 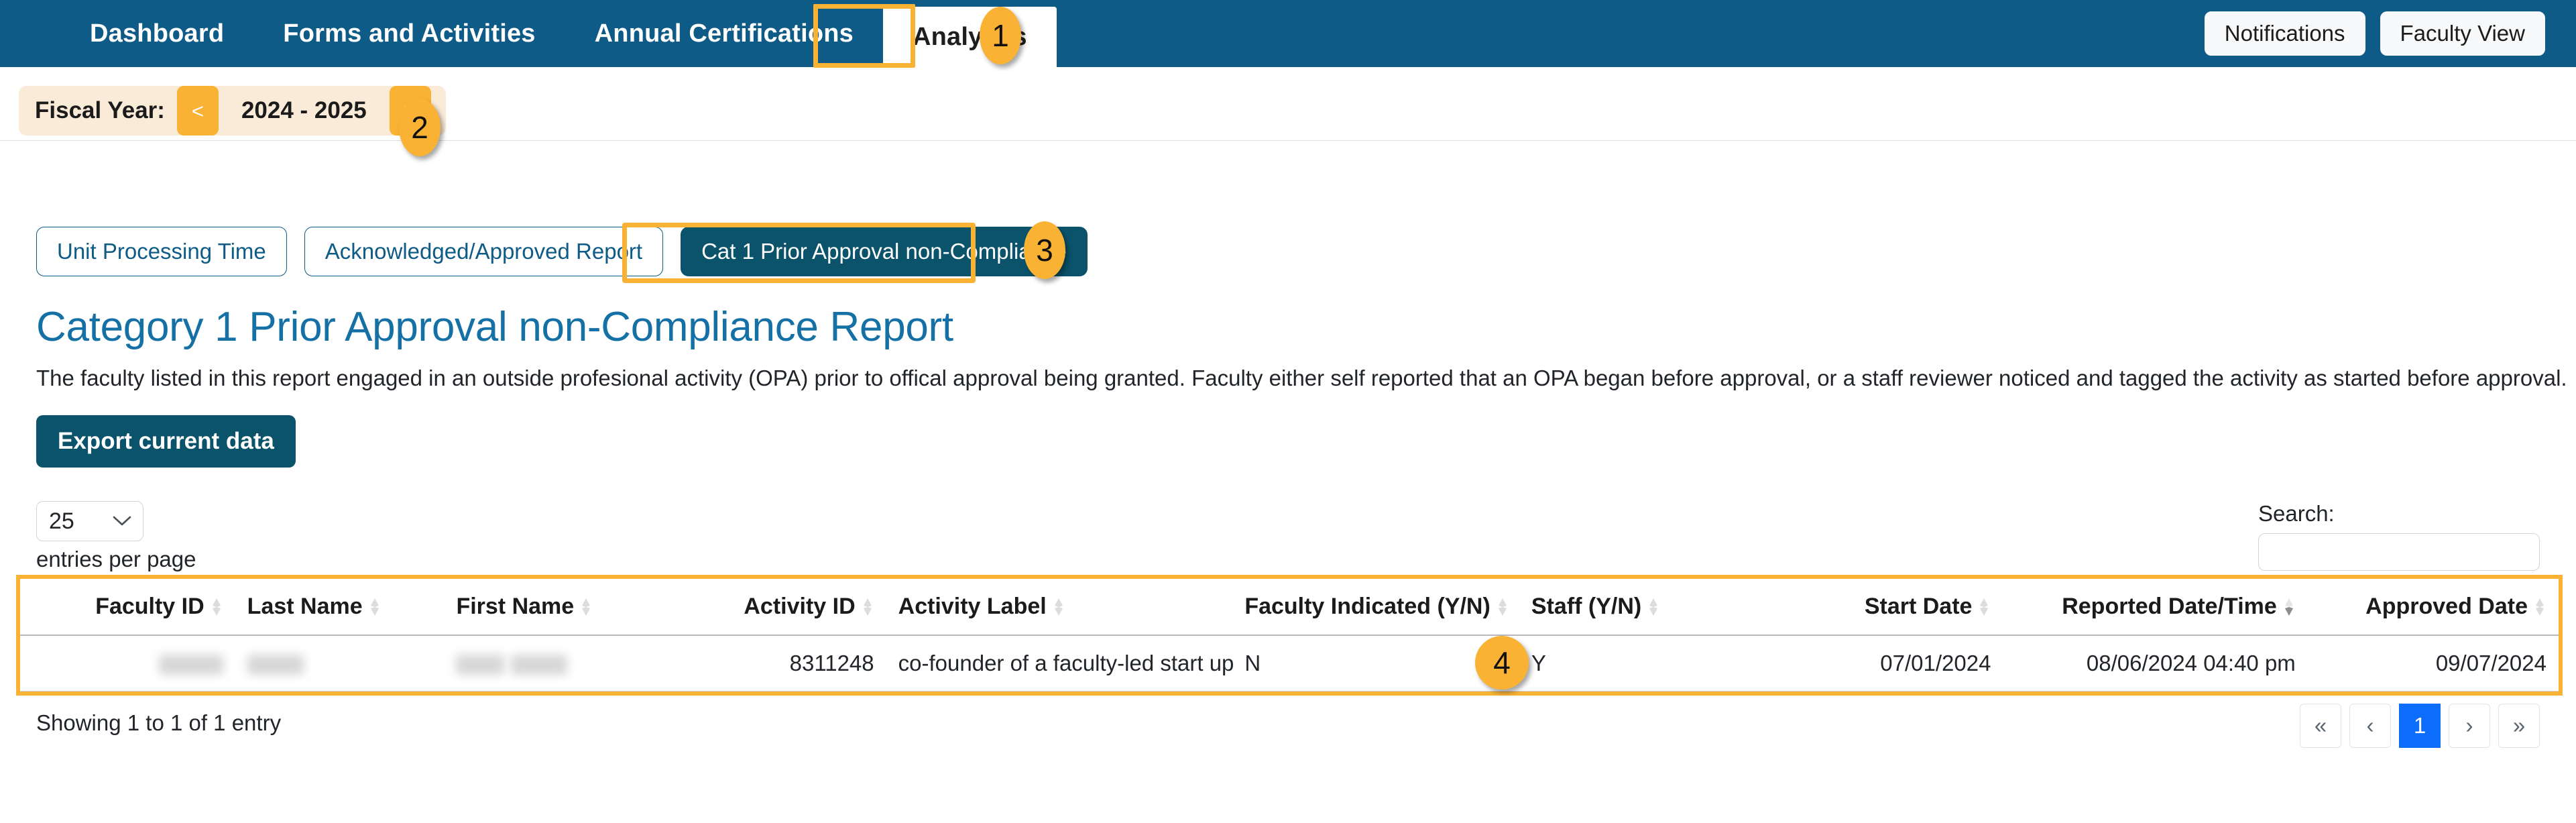 I want to click on column-header-label: Staff (Y/N), so click(x=1586, y=606).